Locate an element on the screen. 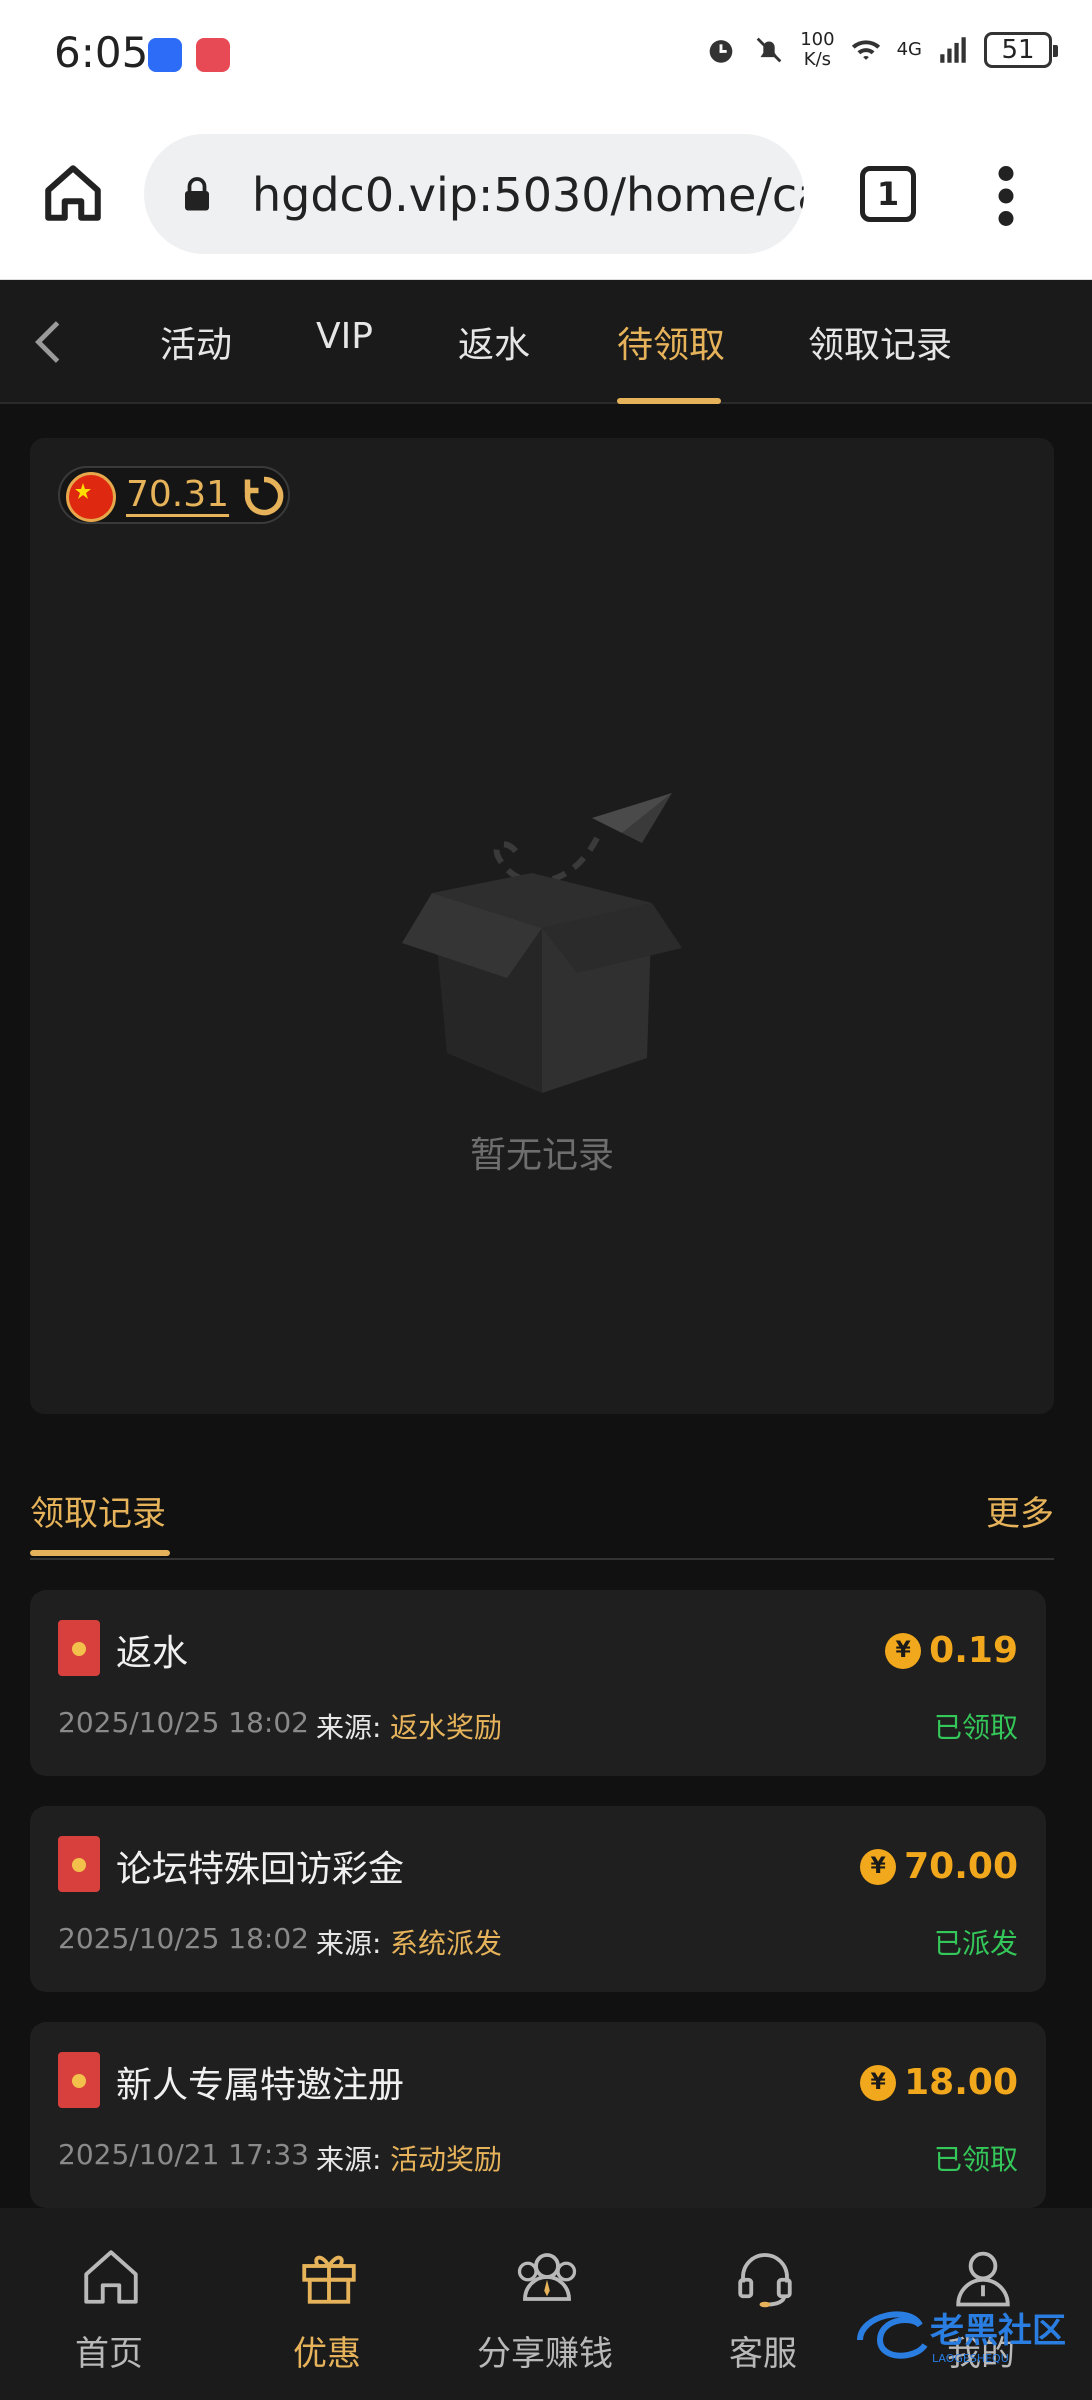 The height and width of the screenshot is (2400, 1092). nav-promotions-label: 优惠 is located at coordinates (327, 2354).